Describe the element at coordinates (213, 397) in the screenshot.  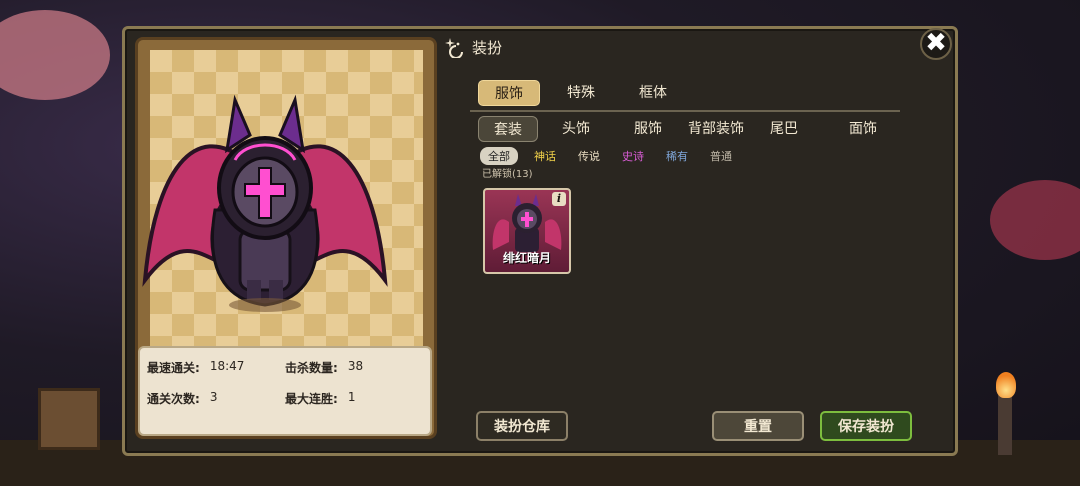
I see `stat-value: 3` at that location.